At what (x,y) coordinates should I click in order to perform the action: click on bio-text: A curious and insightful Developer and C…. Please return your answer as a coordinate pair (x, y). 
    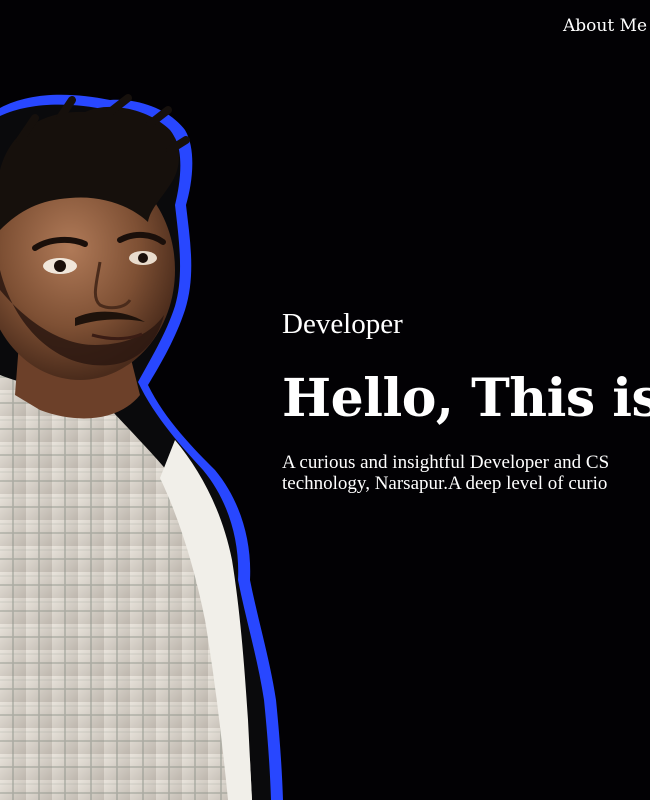
    Looking at the image, I should click on (446, 473).